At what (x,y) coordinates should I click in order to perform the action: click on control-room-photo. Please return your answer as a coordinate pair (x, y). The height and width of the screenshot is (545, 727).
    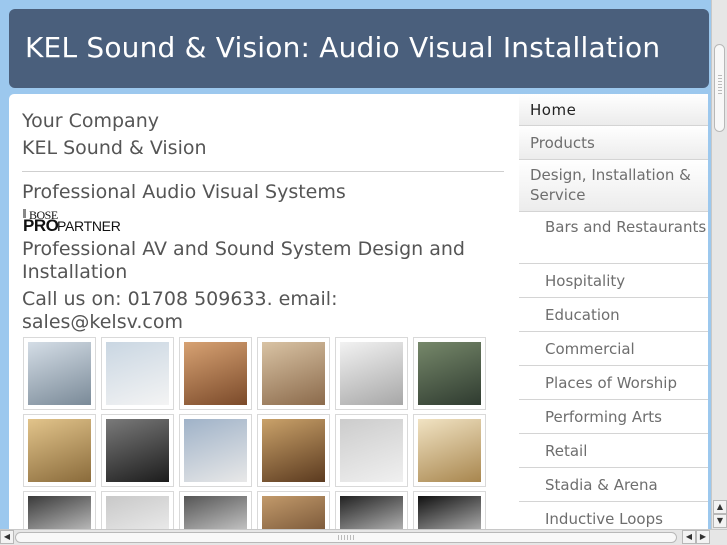
    Looking at the image, I should click on (59, 373).